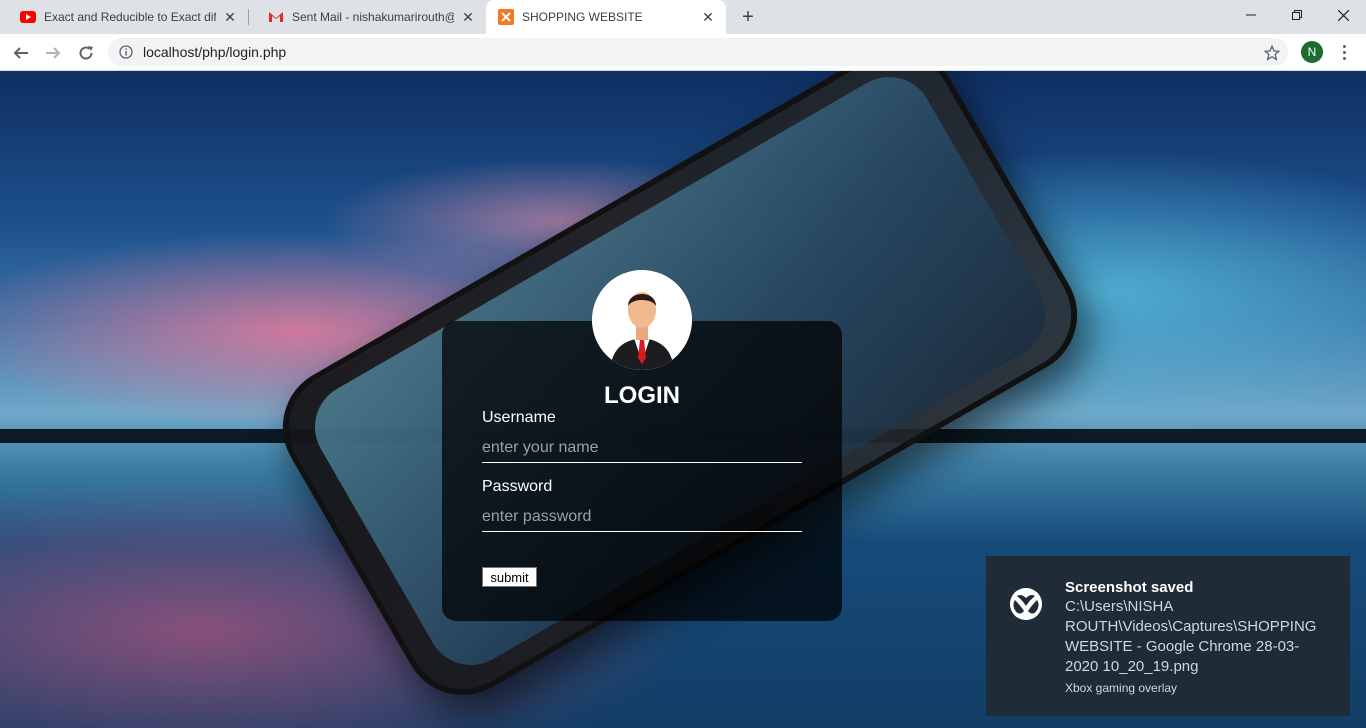 Image resolution: width=1366 pixels, height=728 pixels. I want to click on login-title: LOGIN, so click(642, 395).